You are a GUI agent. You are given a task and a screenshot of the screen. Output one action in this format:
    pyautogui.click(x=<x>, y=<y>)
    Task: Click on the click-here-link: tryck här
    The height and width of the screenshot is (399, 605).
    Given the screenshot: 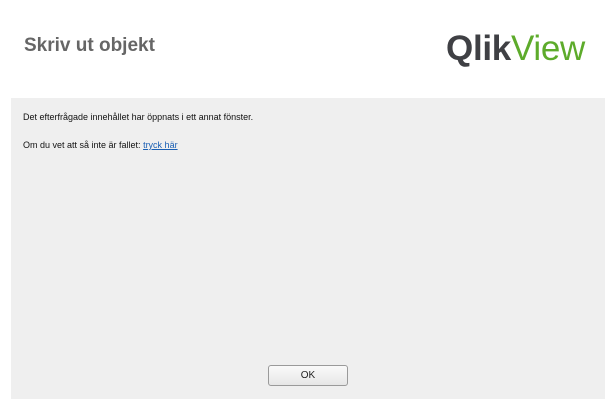 What is the action you would take?
    pyautogui.click(x=160, y=145)
    